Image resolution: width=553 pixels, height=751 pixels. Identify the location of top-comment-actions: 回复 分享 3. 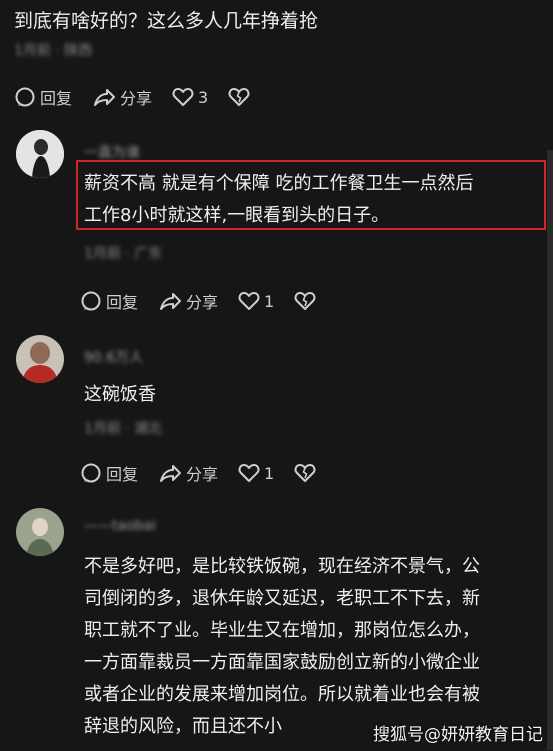
(144, 97).